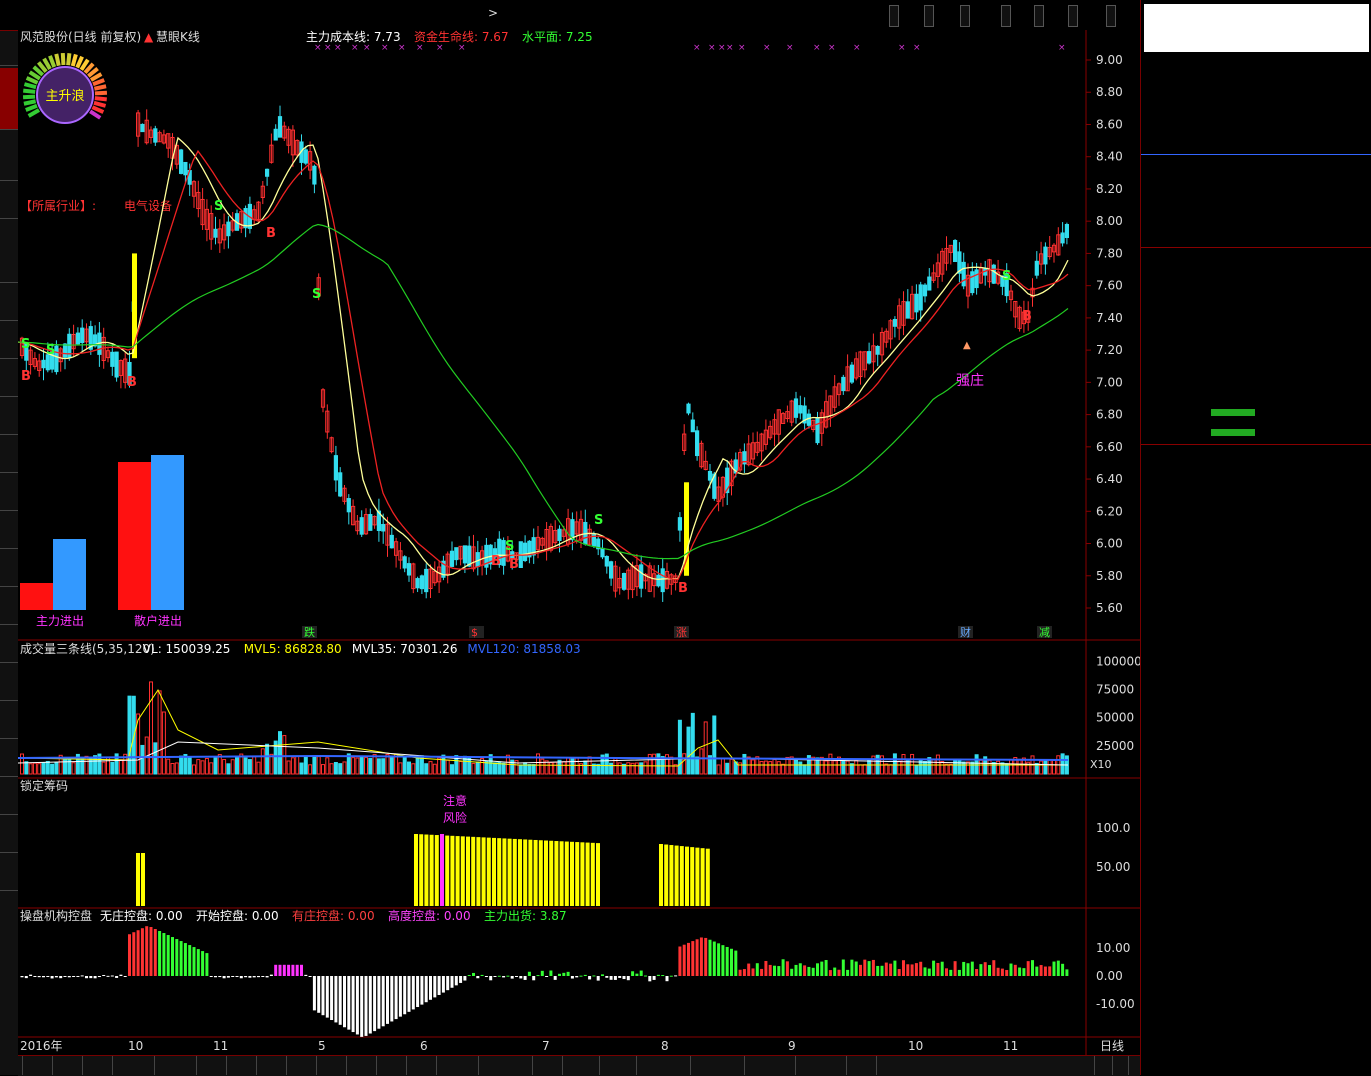 Image resolution: width=1371 pixels, height=1076 pixels. I want to click on divider, so click(1256, 247).